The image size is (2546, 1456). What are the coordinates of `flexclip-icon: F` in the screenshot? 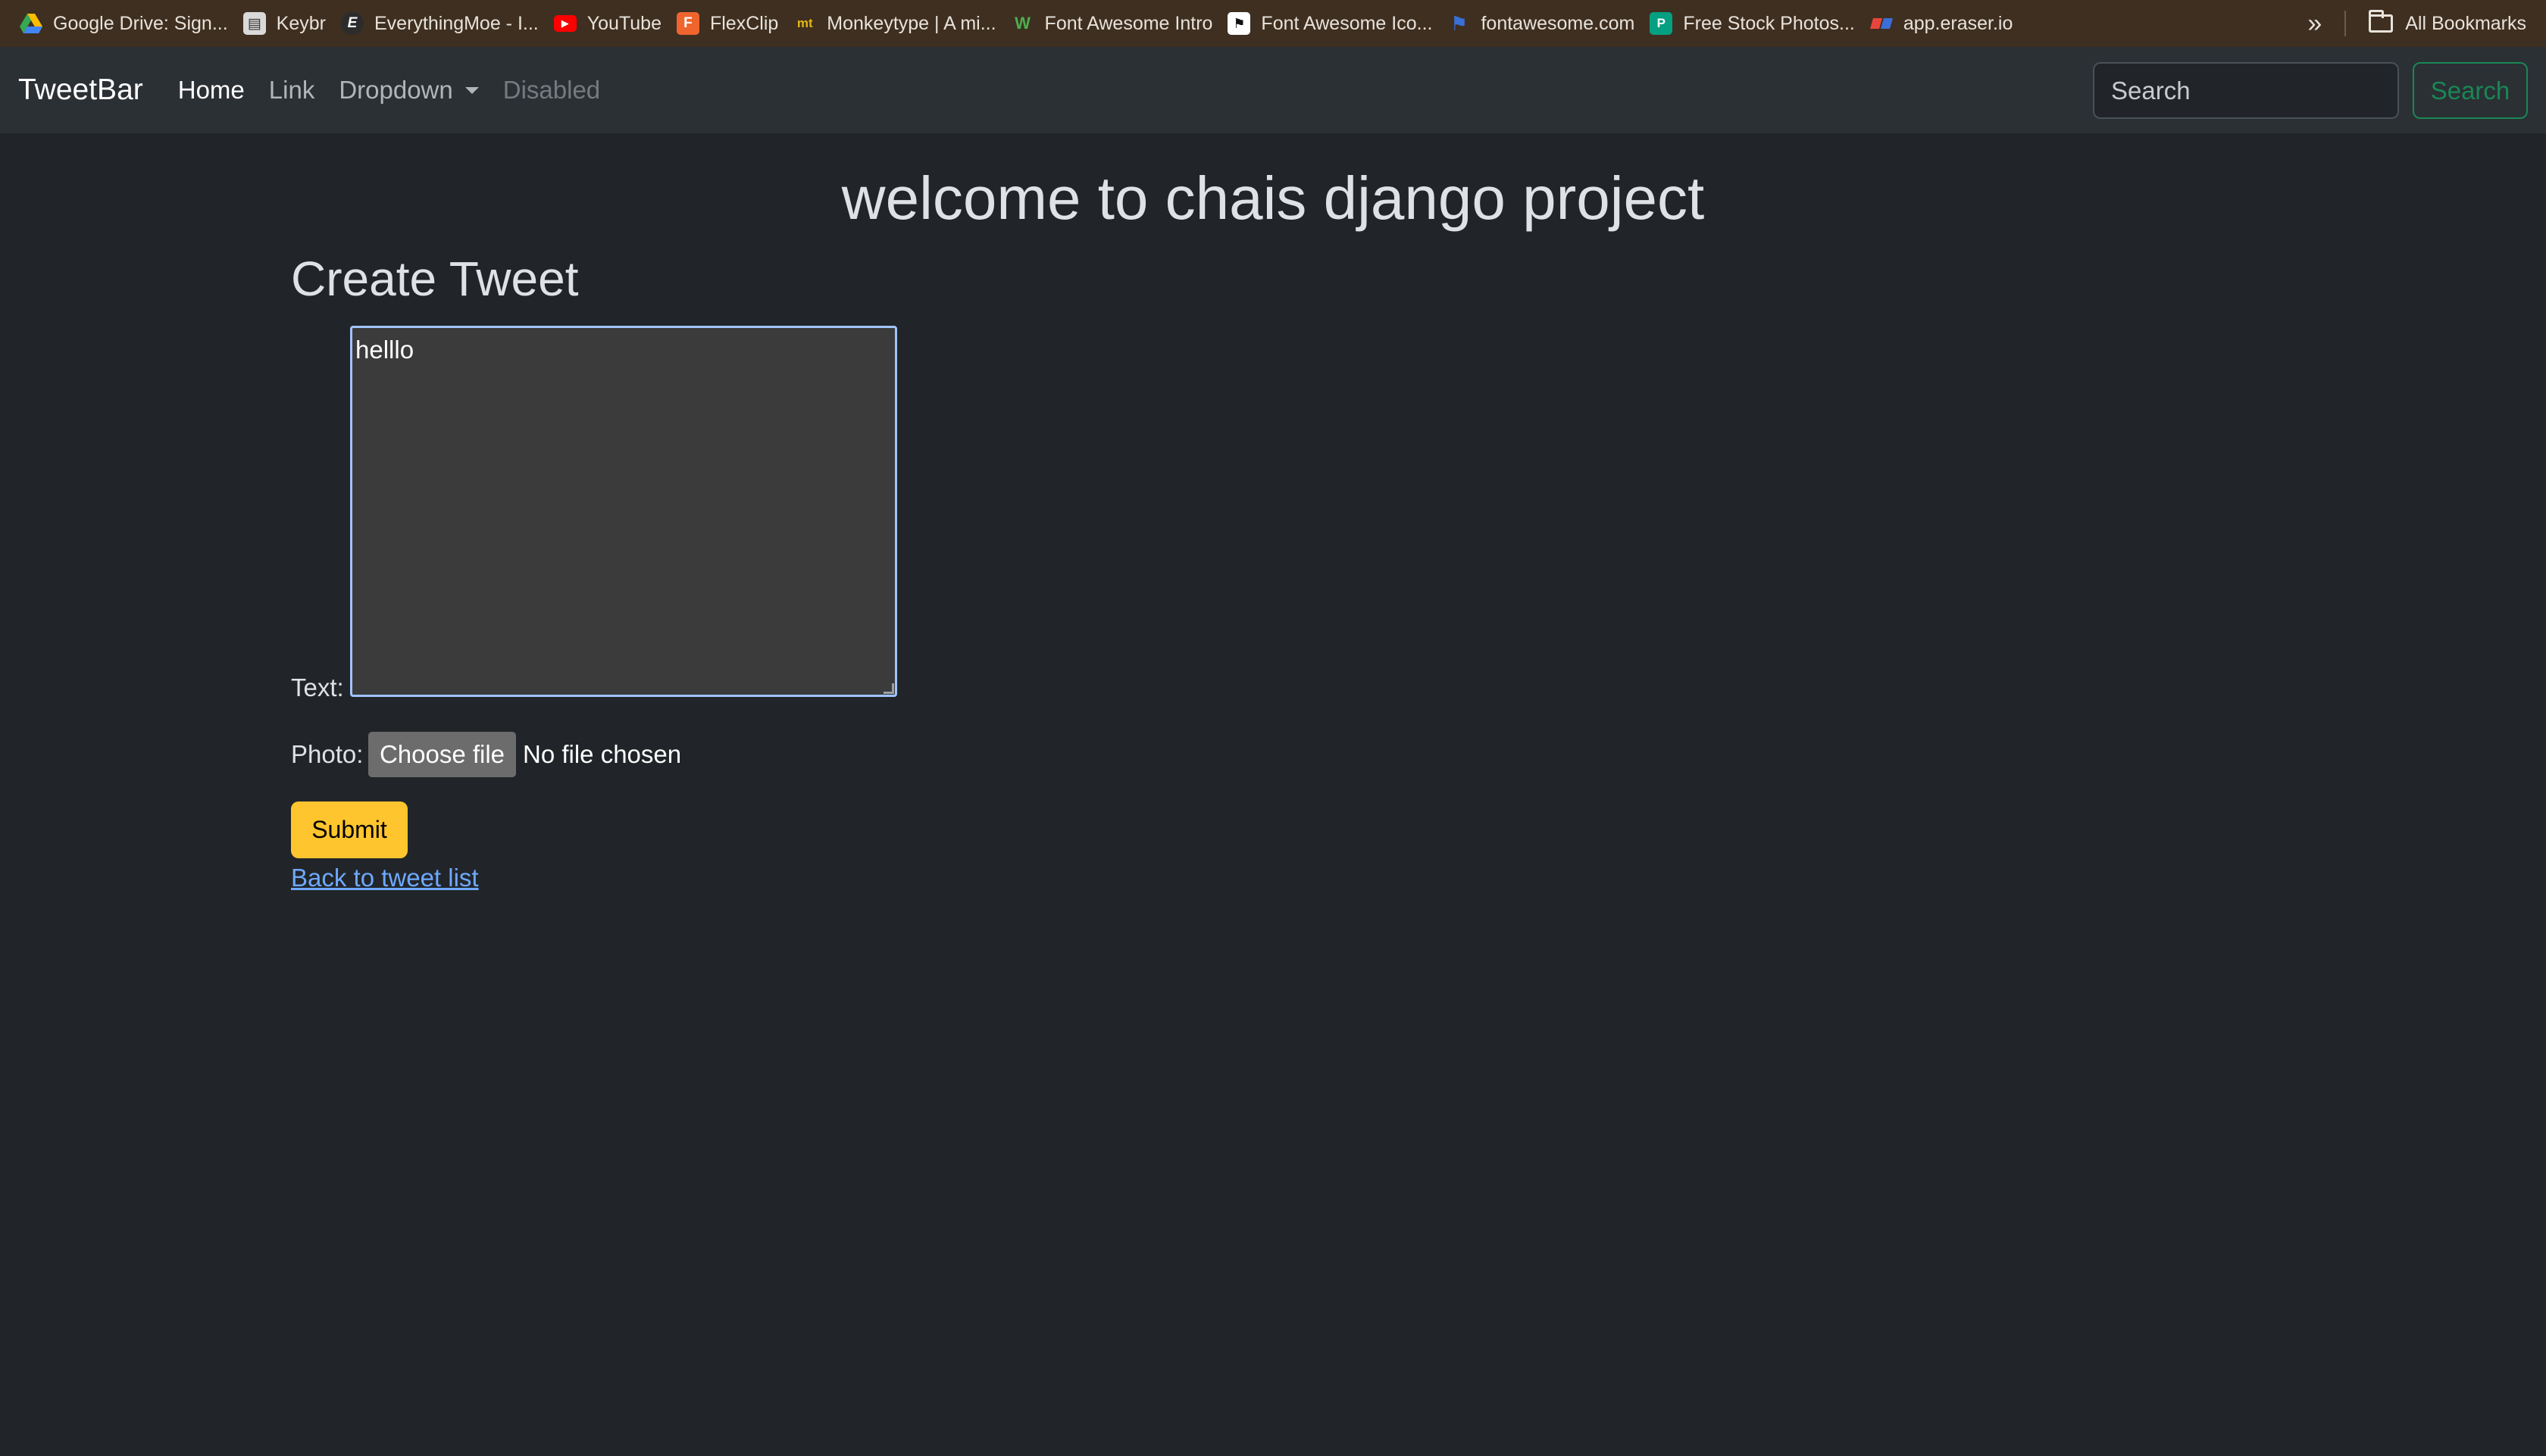 It's located at (687, 23).